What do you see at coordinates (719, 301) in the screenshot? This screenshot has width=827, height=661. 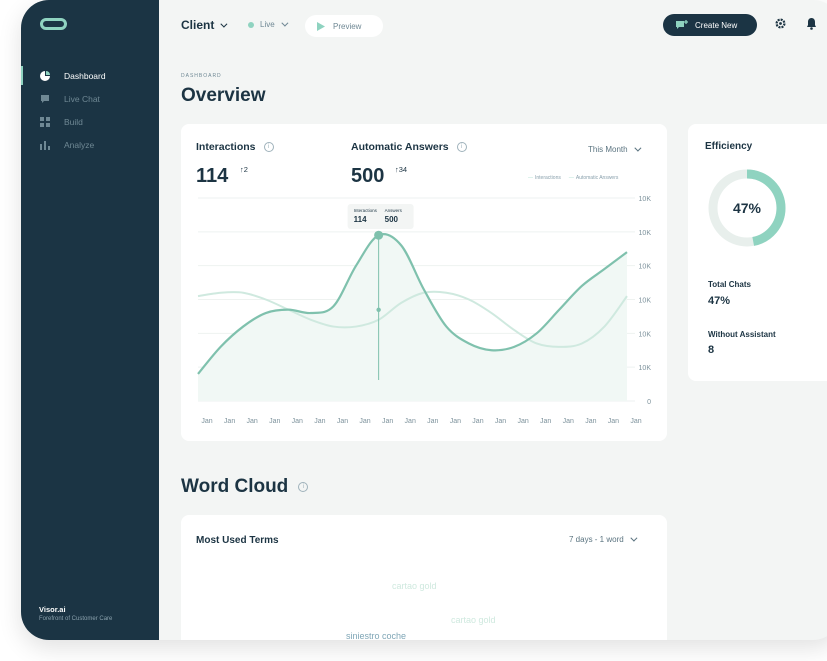 I see `stat-value: 47%` at bounding box center [719, 301].